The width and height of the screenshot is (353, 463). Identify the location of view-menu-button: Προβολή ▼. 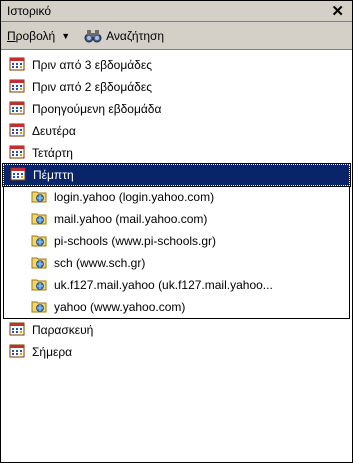
(38, 36).